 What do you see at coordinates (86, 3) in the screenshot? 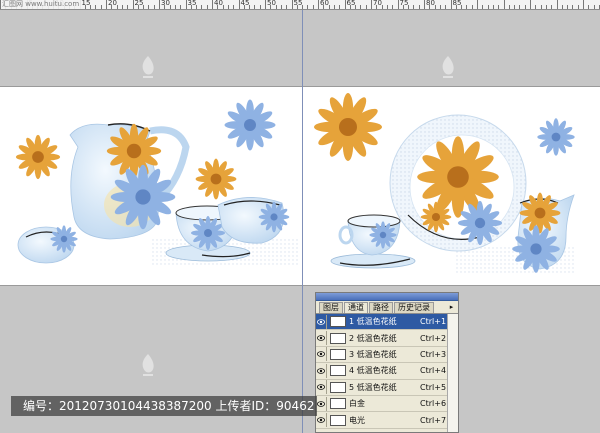
I see `ruler-label: 15` at bounding box center [86, 3].